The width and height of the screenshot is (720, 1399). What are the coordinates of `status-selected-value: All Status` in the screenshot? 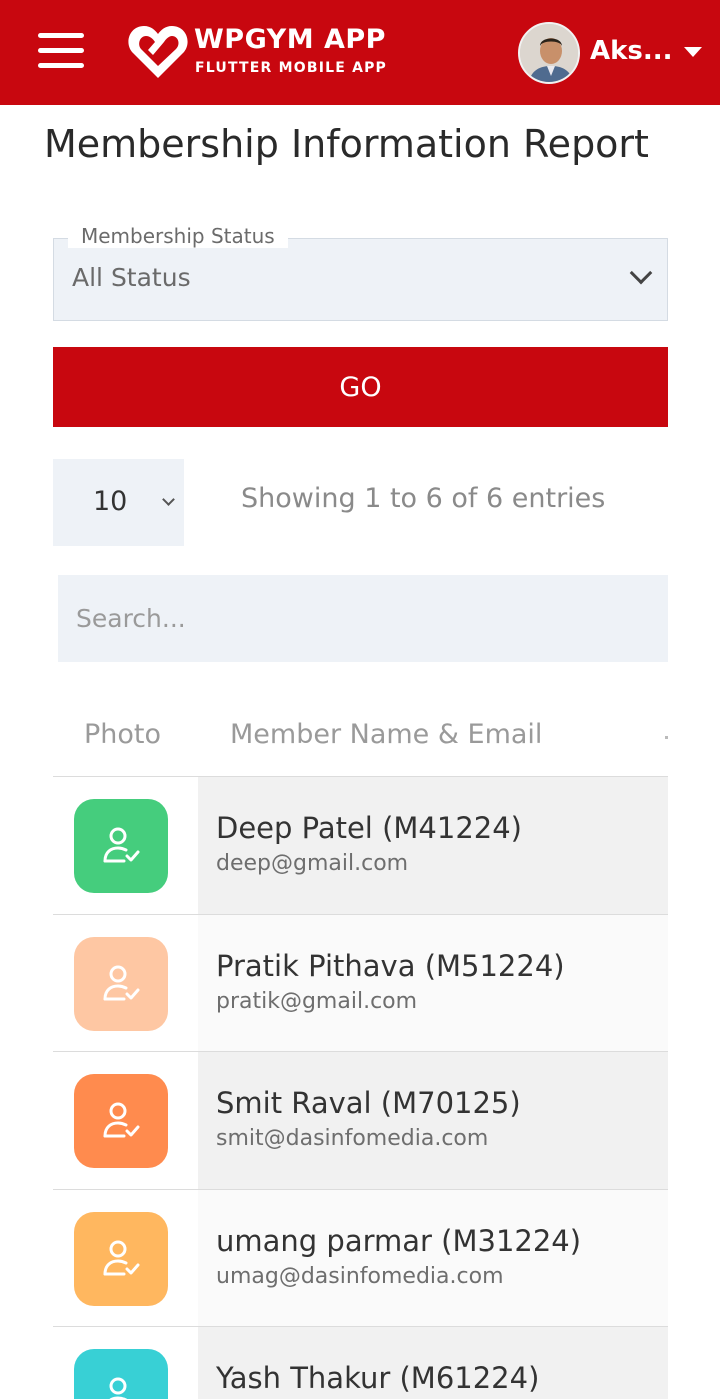 It's located at (131, 277).